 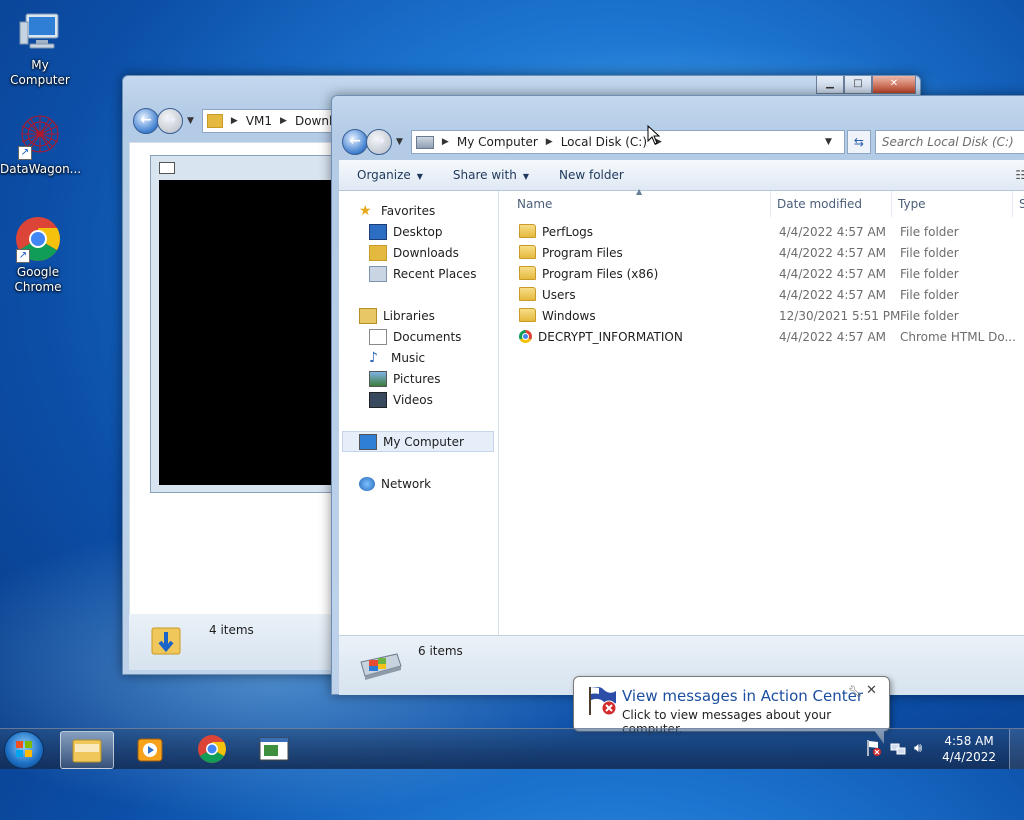 I want to click on organize-button: Organize ▼, so click(x=390, y=175).